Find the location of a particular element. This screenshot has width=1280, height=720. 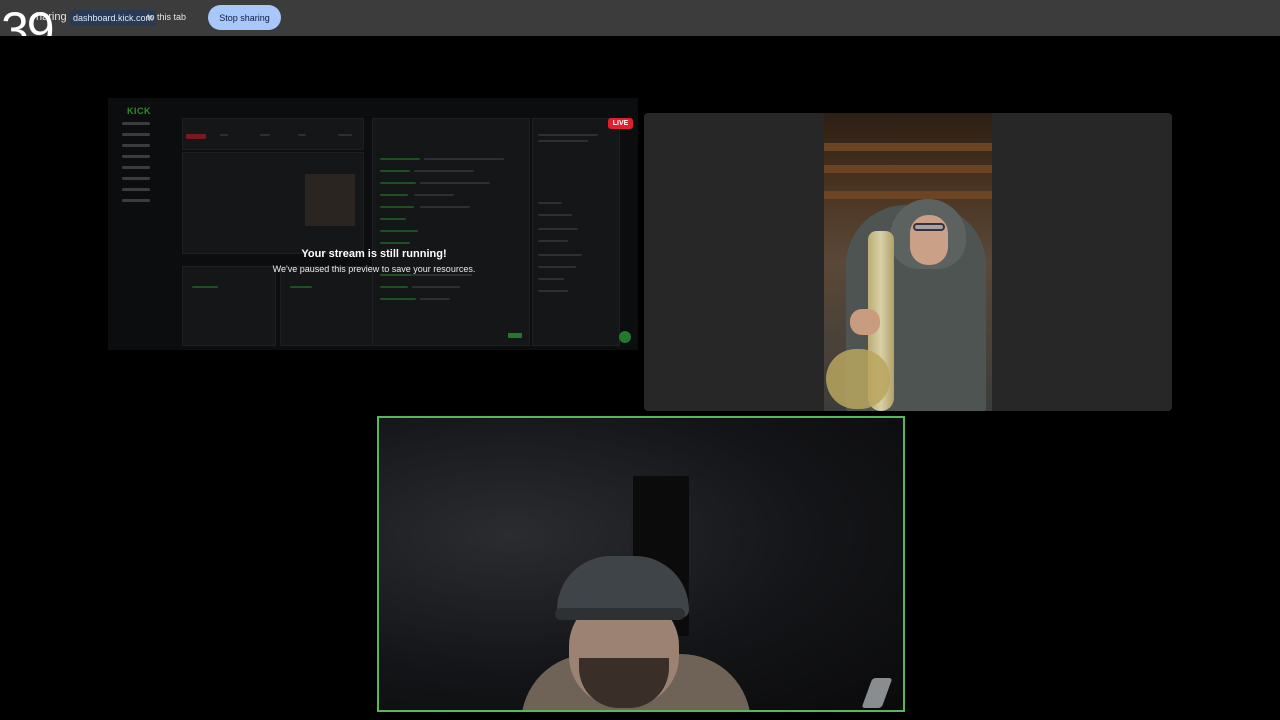

status-dot-icon is located at coordinates (625, 337).